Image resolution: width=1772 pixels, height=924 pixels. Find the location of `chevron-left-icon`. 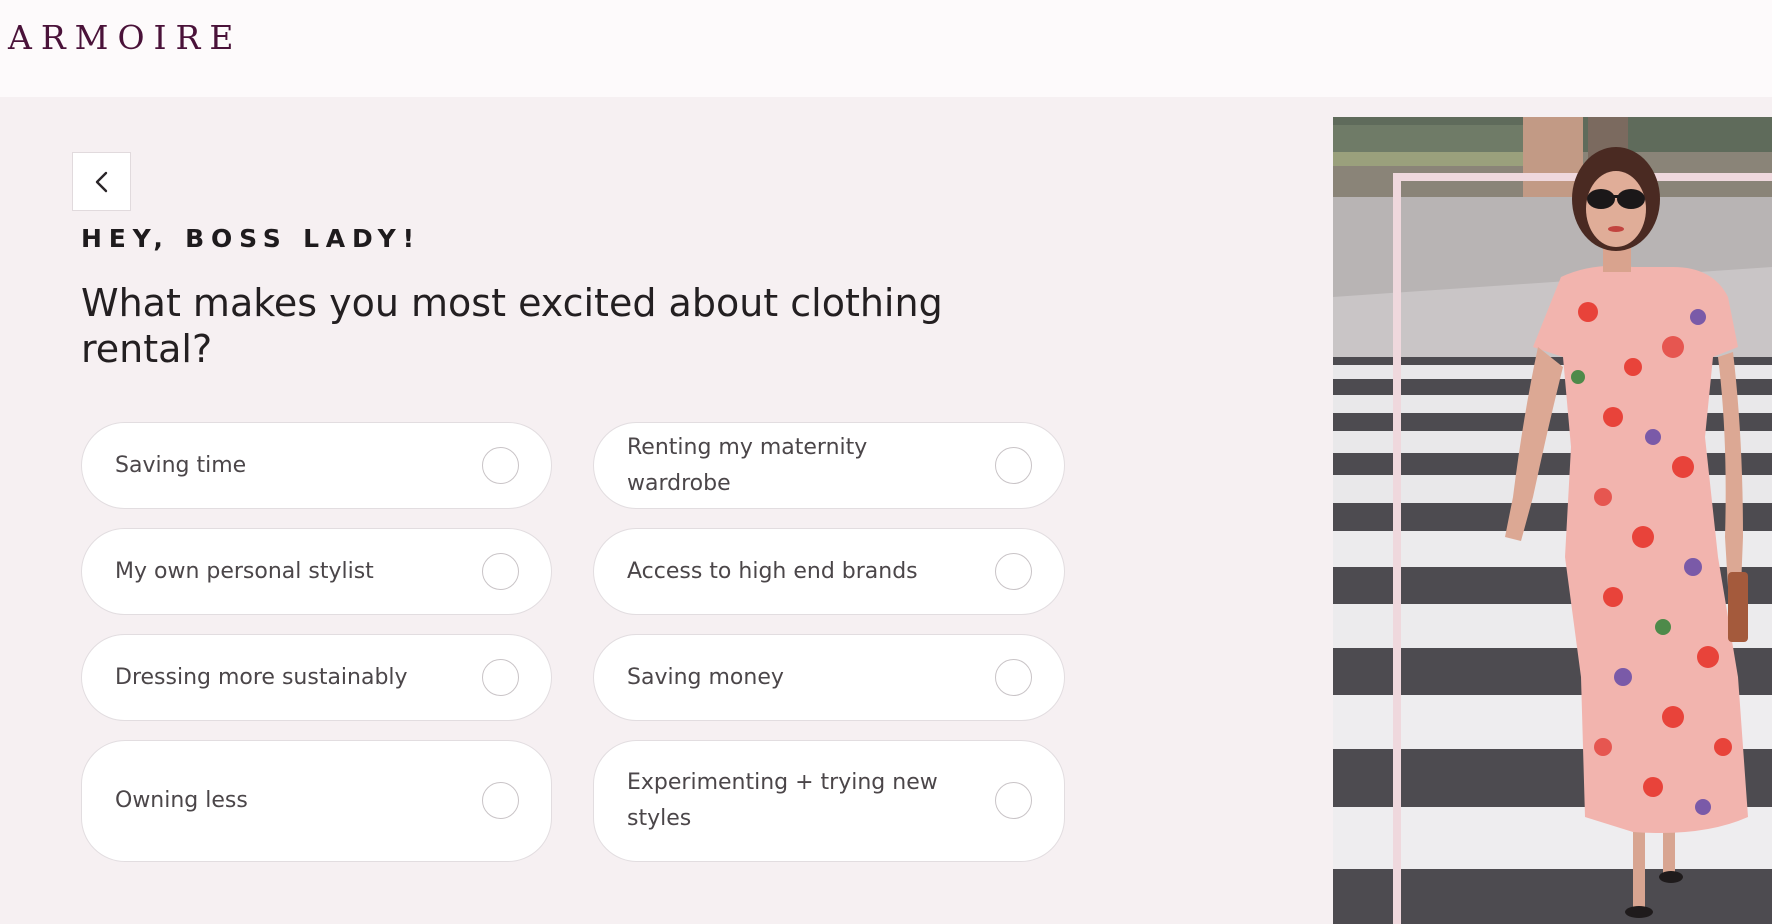

chevron-left-icon is located at coordinates (101, 182).